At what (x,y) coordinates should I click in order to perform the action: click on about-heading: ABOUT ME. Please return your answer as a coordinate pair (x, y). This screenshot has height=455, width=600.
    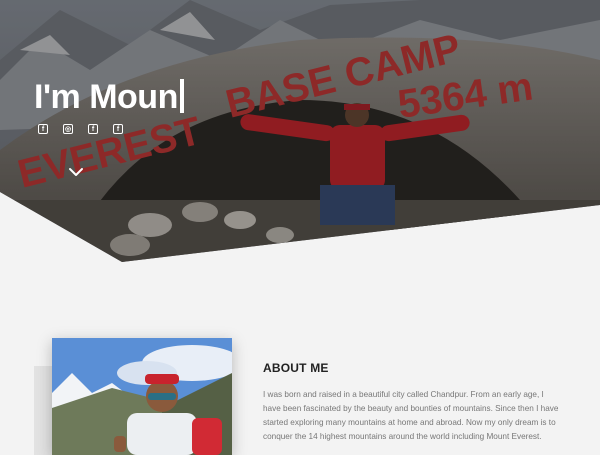
    Looking at the image, I should click on (296, 368).